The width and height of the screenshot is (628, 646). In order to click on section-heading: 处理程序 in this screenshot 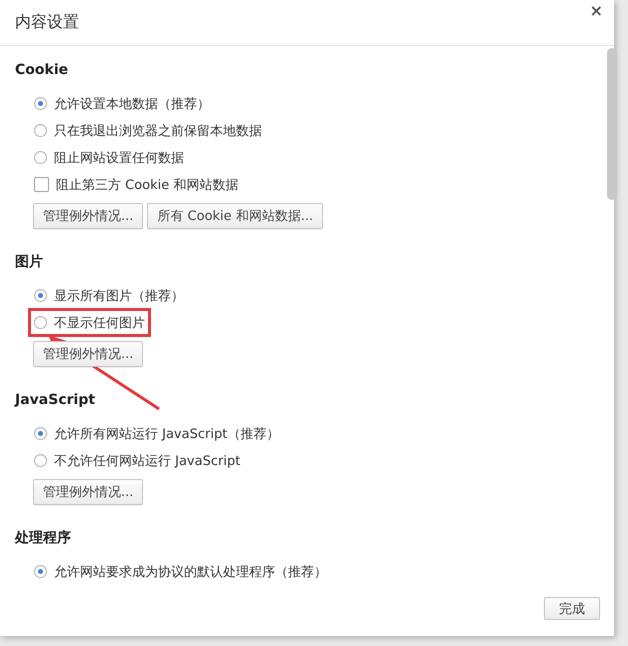, I will do `click(43, 538)`.